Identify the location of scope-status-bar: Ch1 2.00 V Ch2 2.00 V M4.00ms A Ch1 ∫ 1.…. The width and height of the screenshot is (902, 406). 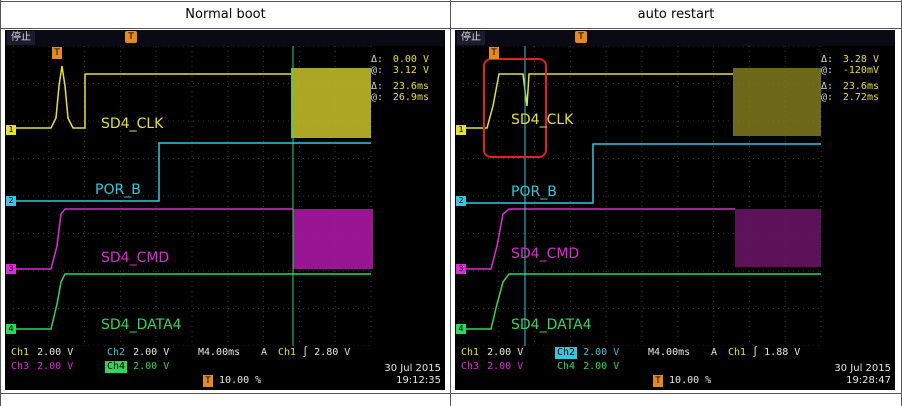
(675, 368).